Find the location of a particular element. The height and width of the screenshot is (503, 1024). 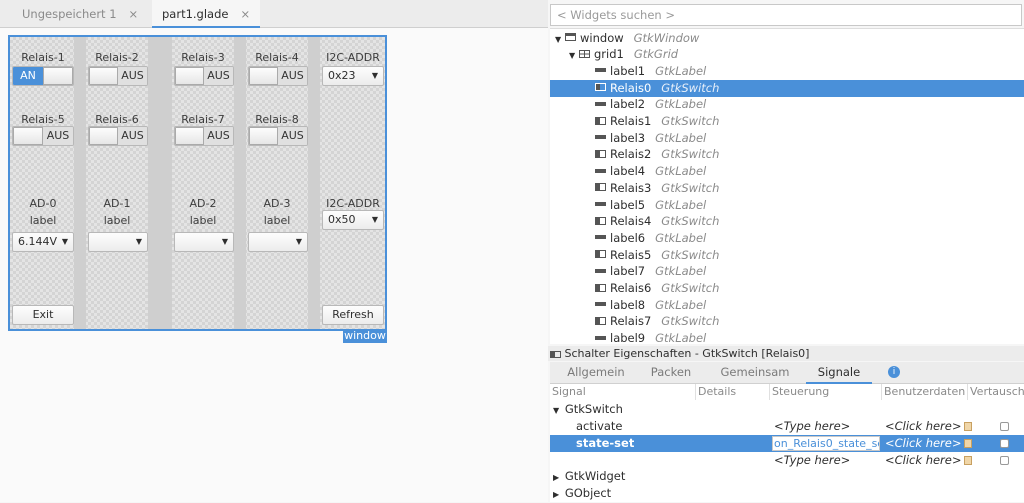

relais5-switch: AUS is located at coordinates (118, 136).